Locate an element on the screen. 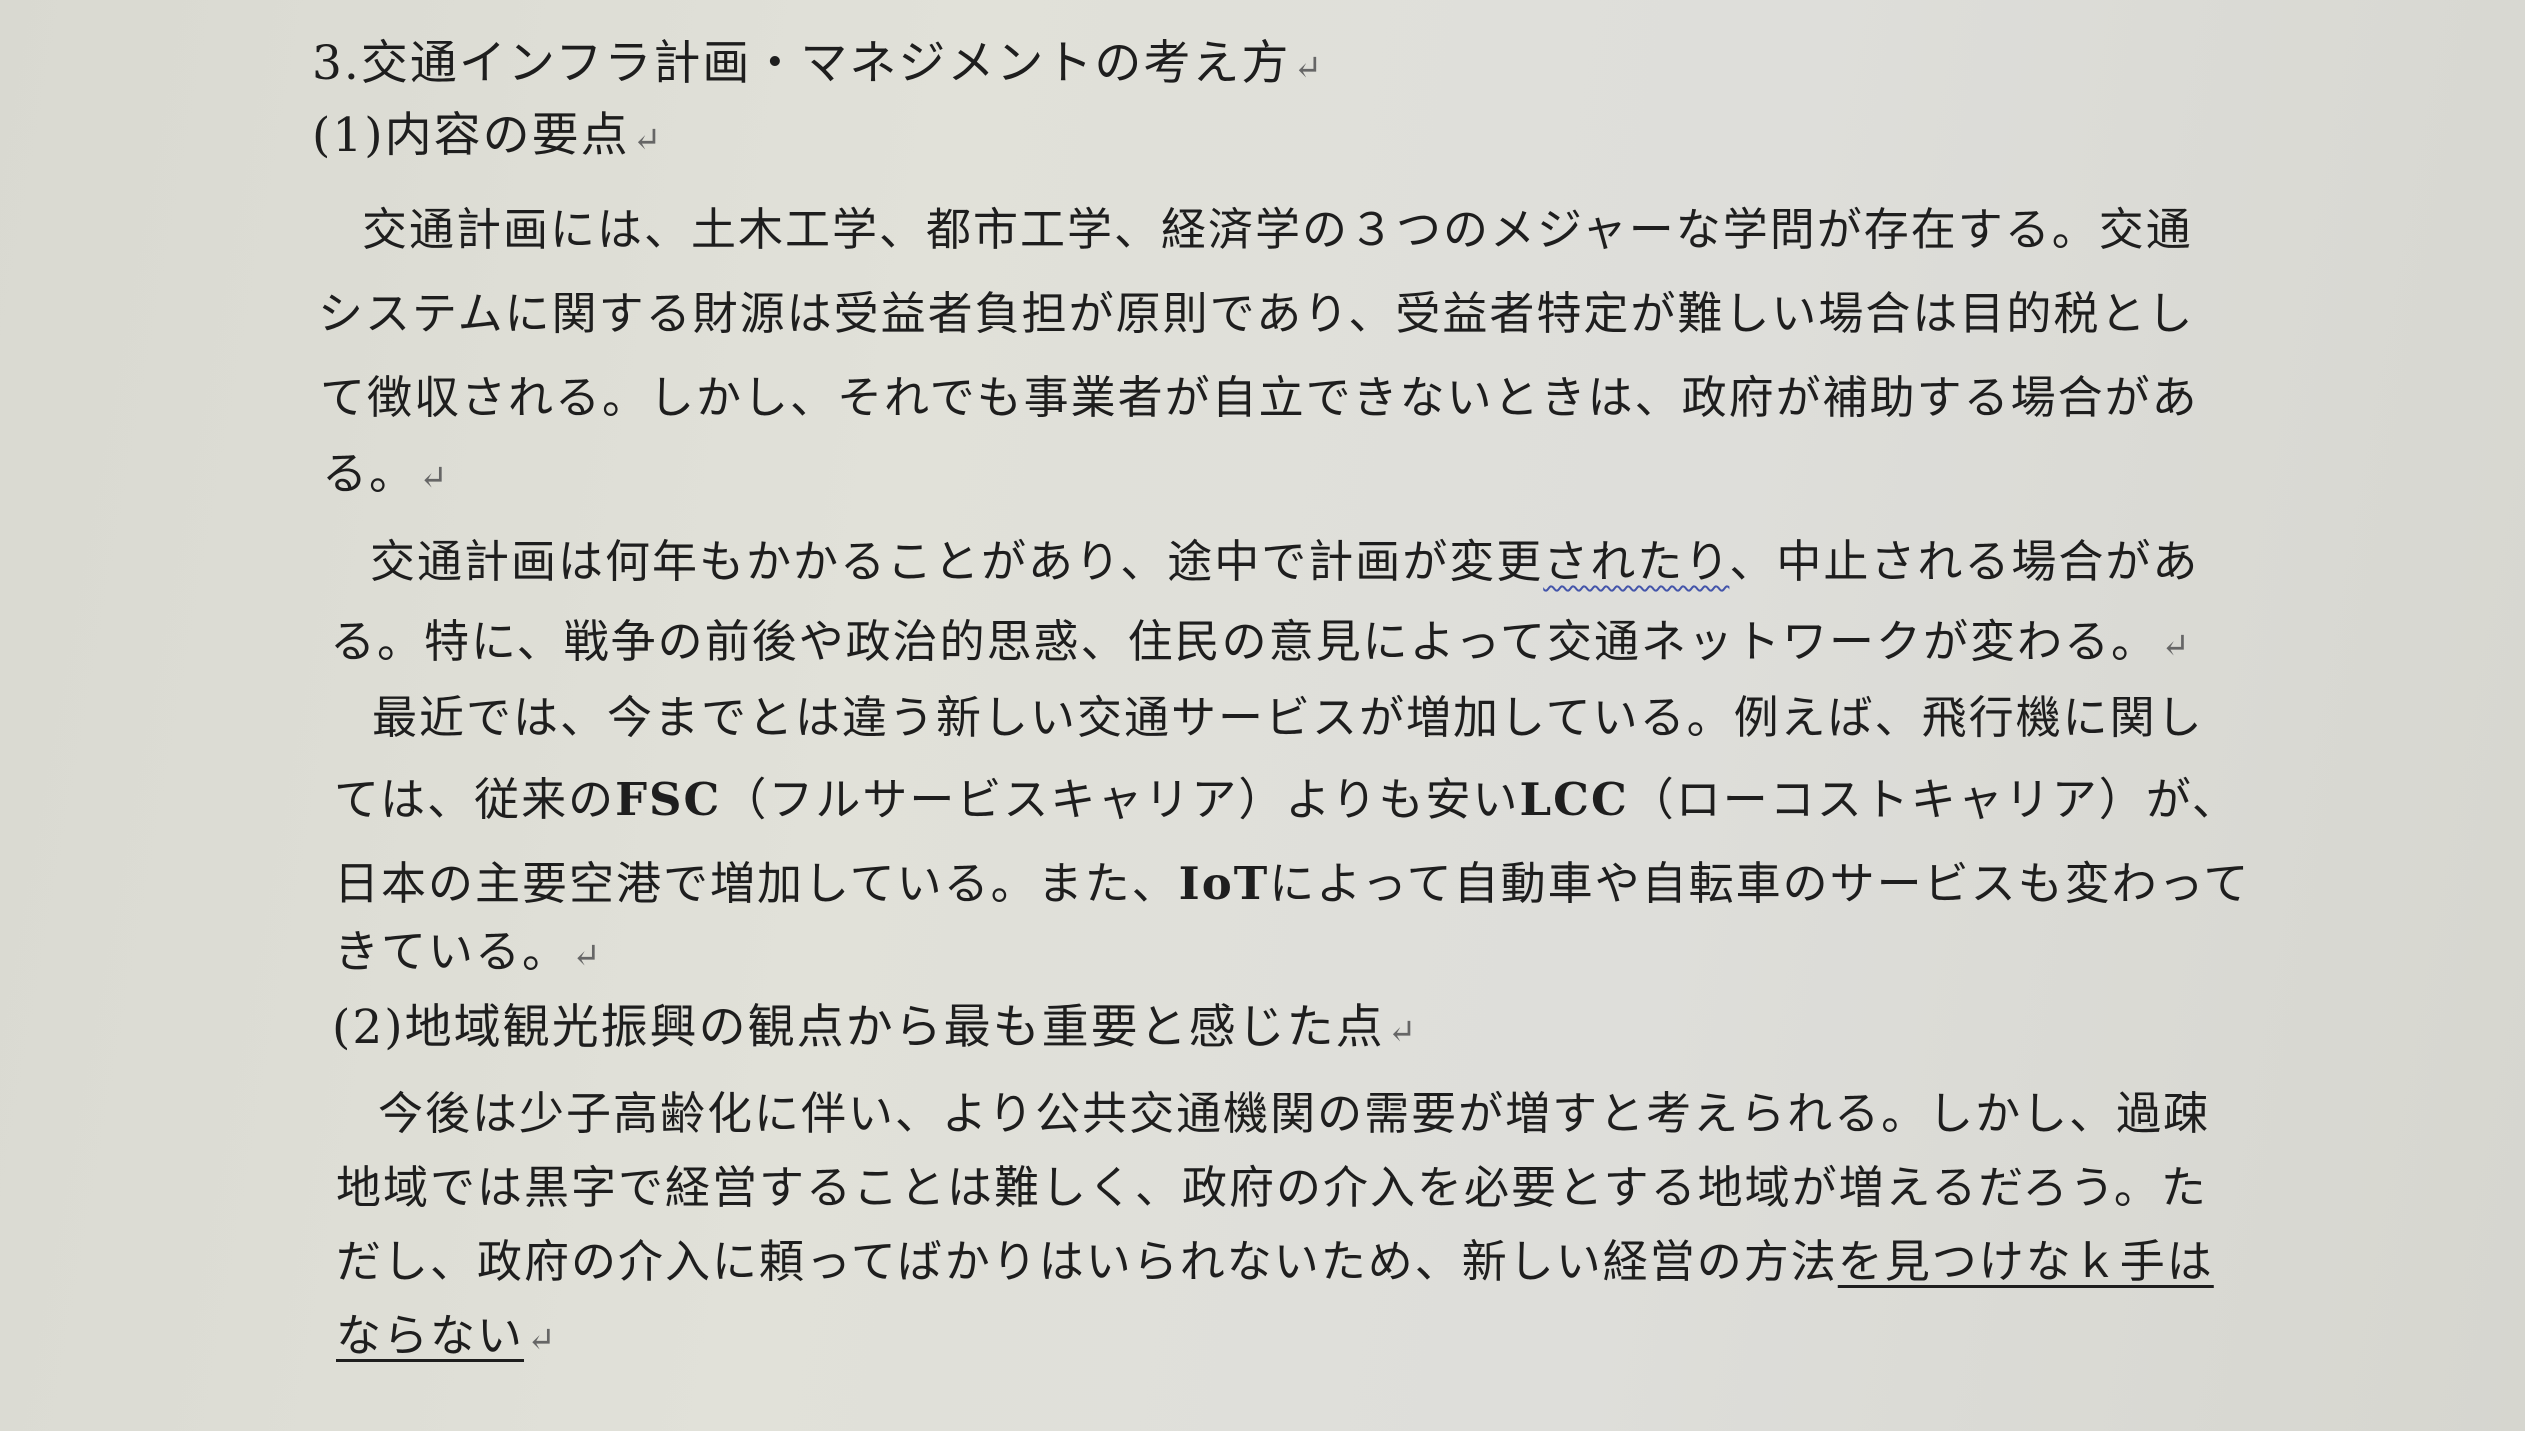 The width and height of the screenshot is (2525, 1431). paragraph4-line2-text: 地域では黒字で経営することは難しく、政府の介入を必要とする地域が増えるだろう。た is located at coordinates (1272, 1187).